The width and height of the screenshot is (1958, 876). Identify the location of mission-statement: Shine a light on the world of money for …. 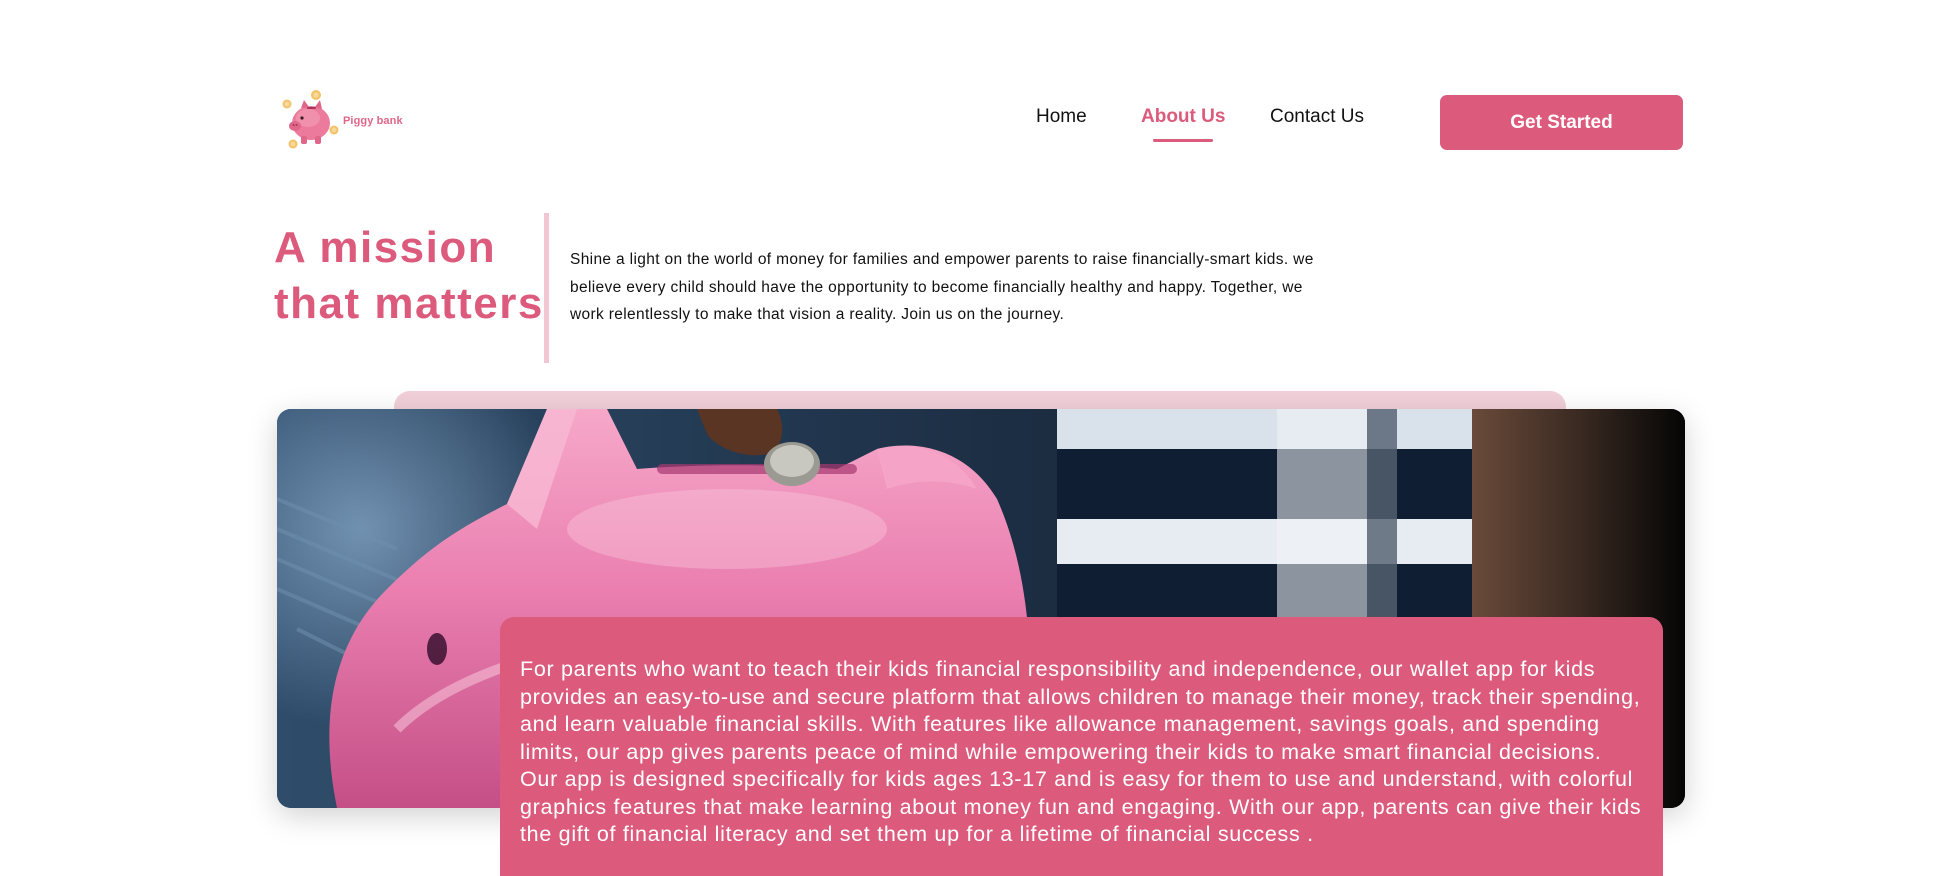
(942, 287).